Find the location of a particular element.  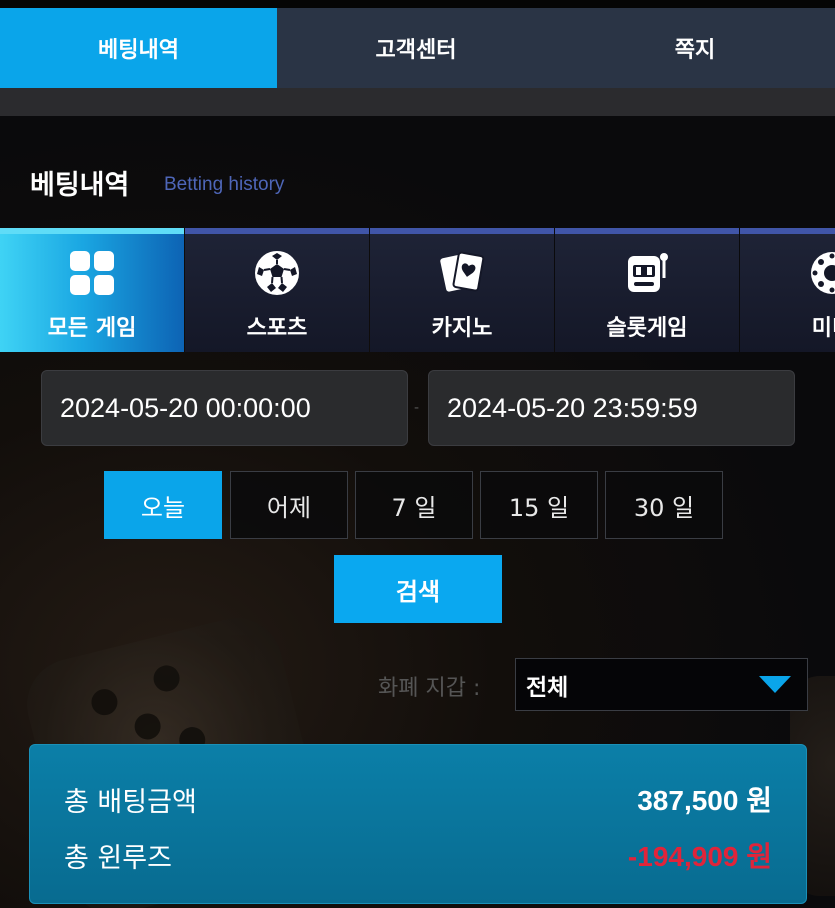

total-bet-value: 387,500 원 is located at coordinates (704, 800).